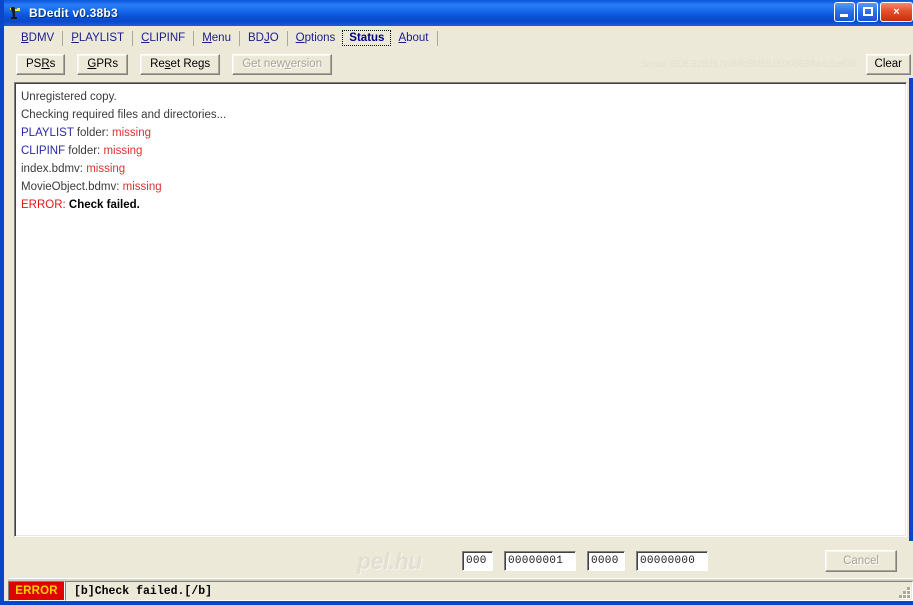 The image size is (913, 605). What do you see at coordinates (460, 97) in the screenshot?
I see `status-log-line: Unregistered copy.` at bounding box center [460, 97].